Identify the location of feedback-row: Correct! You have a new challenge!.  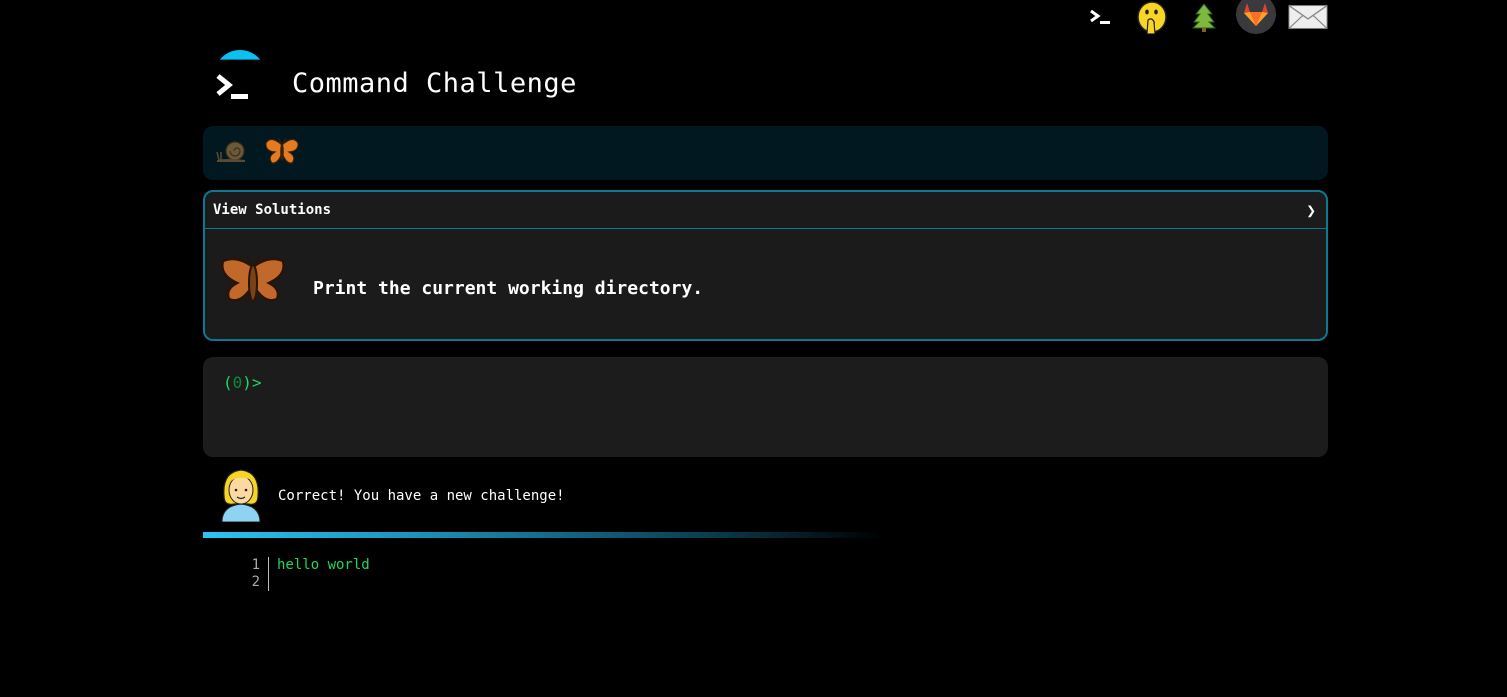
(391, 496).